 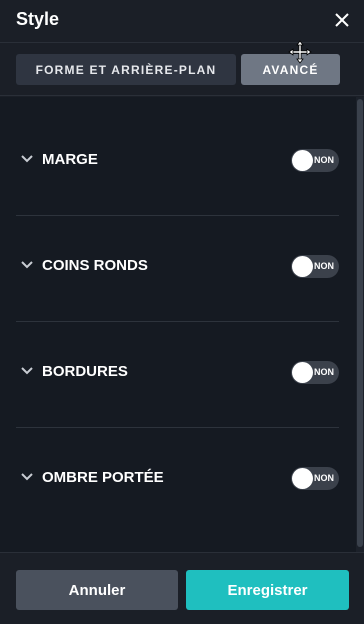 I want to click on tab-forme-et-arriere-plan: FORME ET ARRIÈRE-PLAN, so click(x=126, y=69).